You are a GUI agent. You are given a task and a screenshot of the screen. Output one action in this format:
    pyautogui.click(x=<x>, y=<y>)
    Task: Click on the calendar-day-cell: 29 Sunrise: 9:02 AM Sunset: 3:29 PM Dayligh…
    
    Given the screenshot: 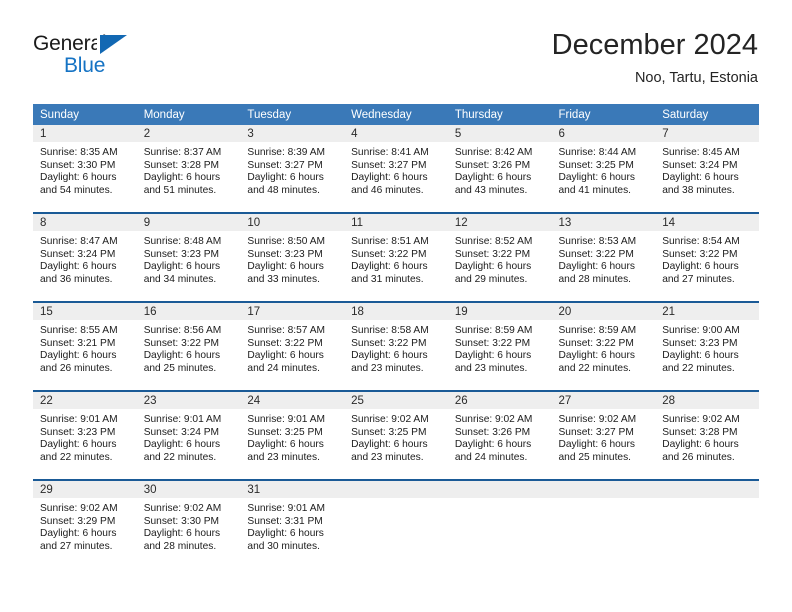 What is the action you would take?
    pyautogui.click(x=85, y=523)
    